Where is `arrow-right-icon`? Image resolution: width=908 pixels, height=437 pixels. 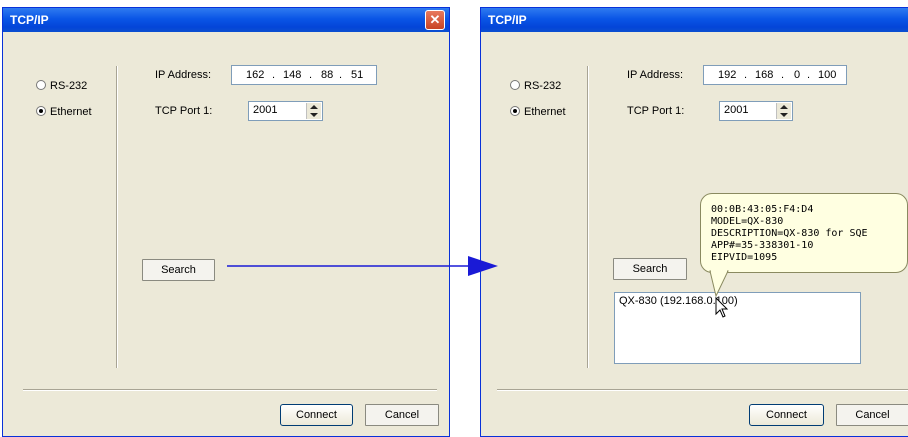
arrow-right-icon is located at coordinates (362, 266).